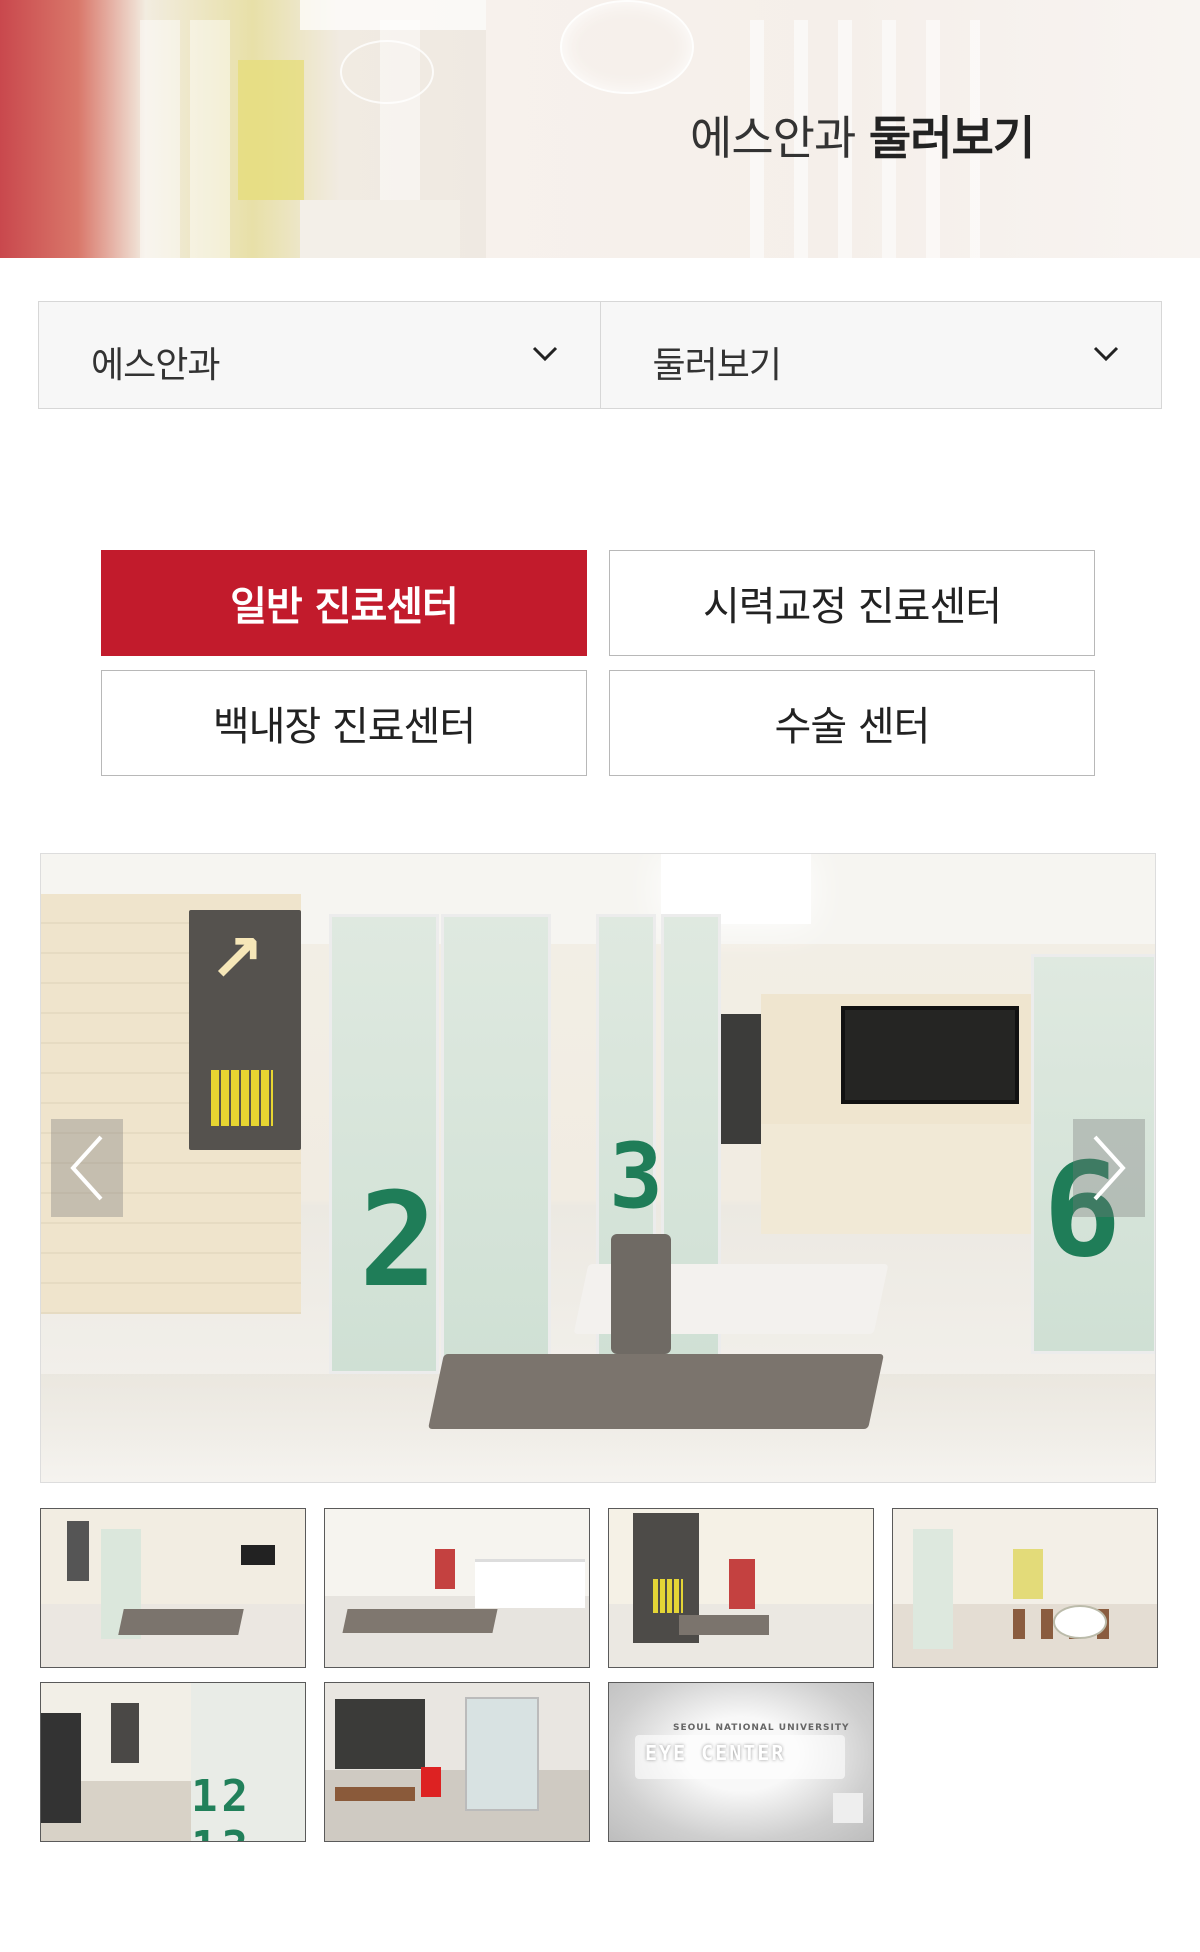 This screenshot has height=1952, width=1200. What do you see at coordinates (951, 138) in the screenshot?
I see `page-title-bold: 둘러보기` at bounding box center [951, 138].